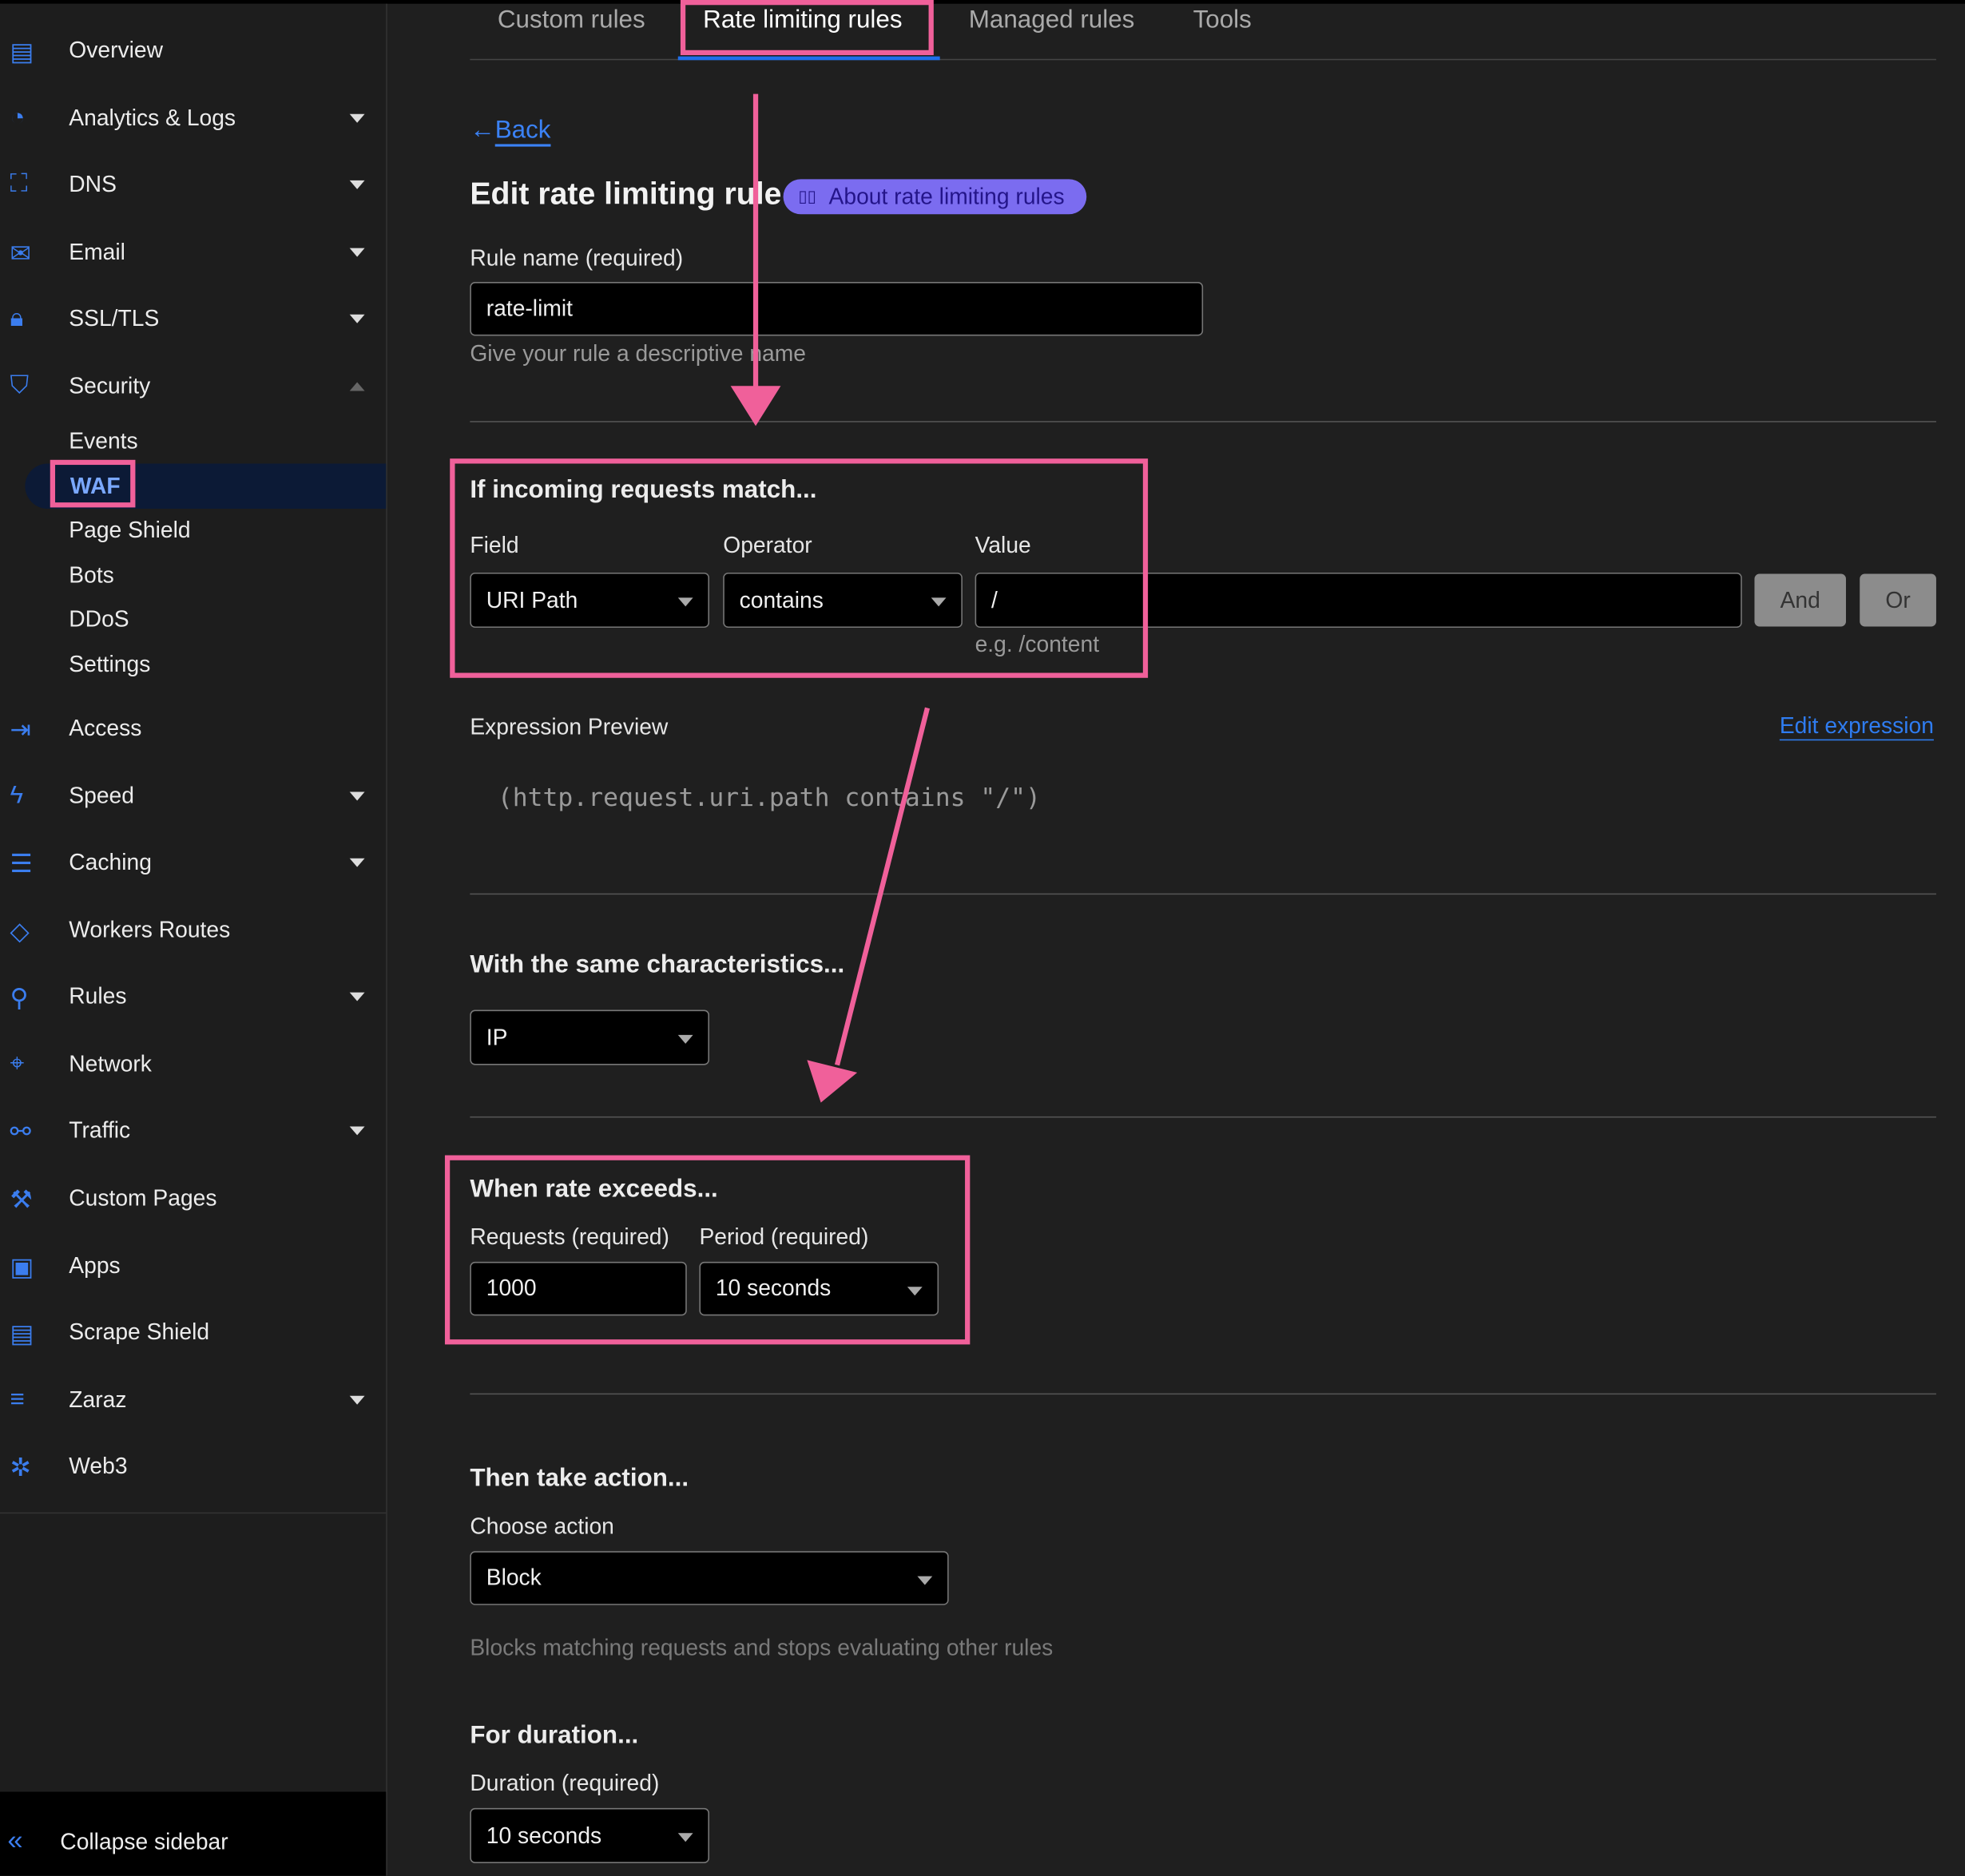 The image size is (1965, 1876). I want to click on sidebar-item-workers-routes: ◇ Workers Routes, so click(193, 930).